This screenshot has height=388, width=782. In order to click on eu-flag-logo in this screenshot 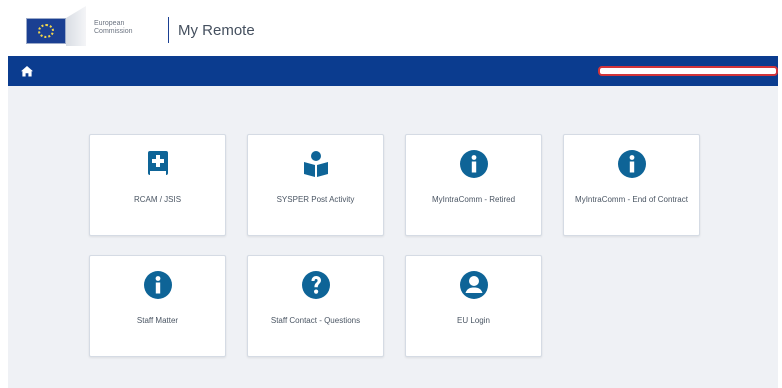, I will do `click(46, 31)`.